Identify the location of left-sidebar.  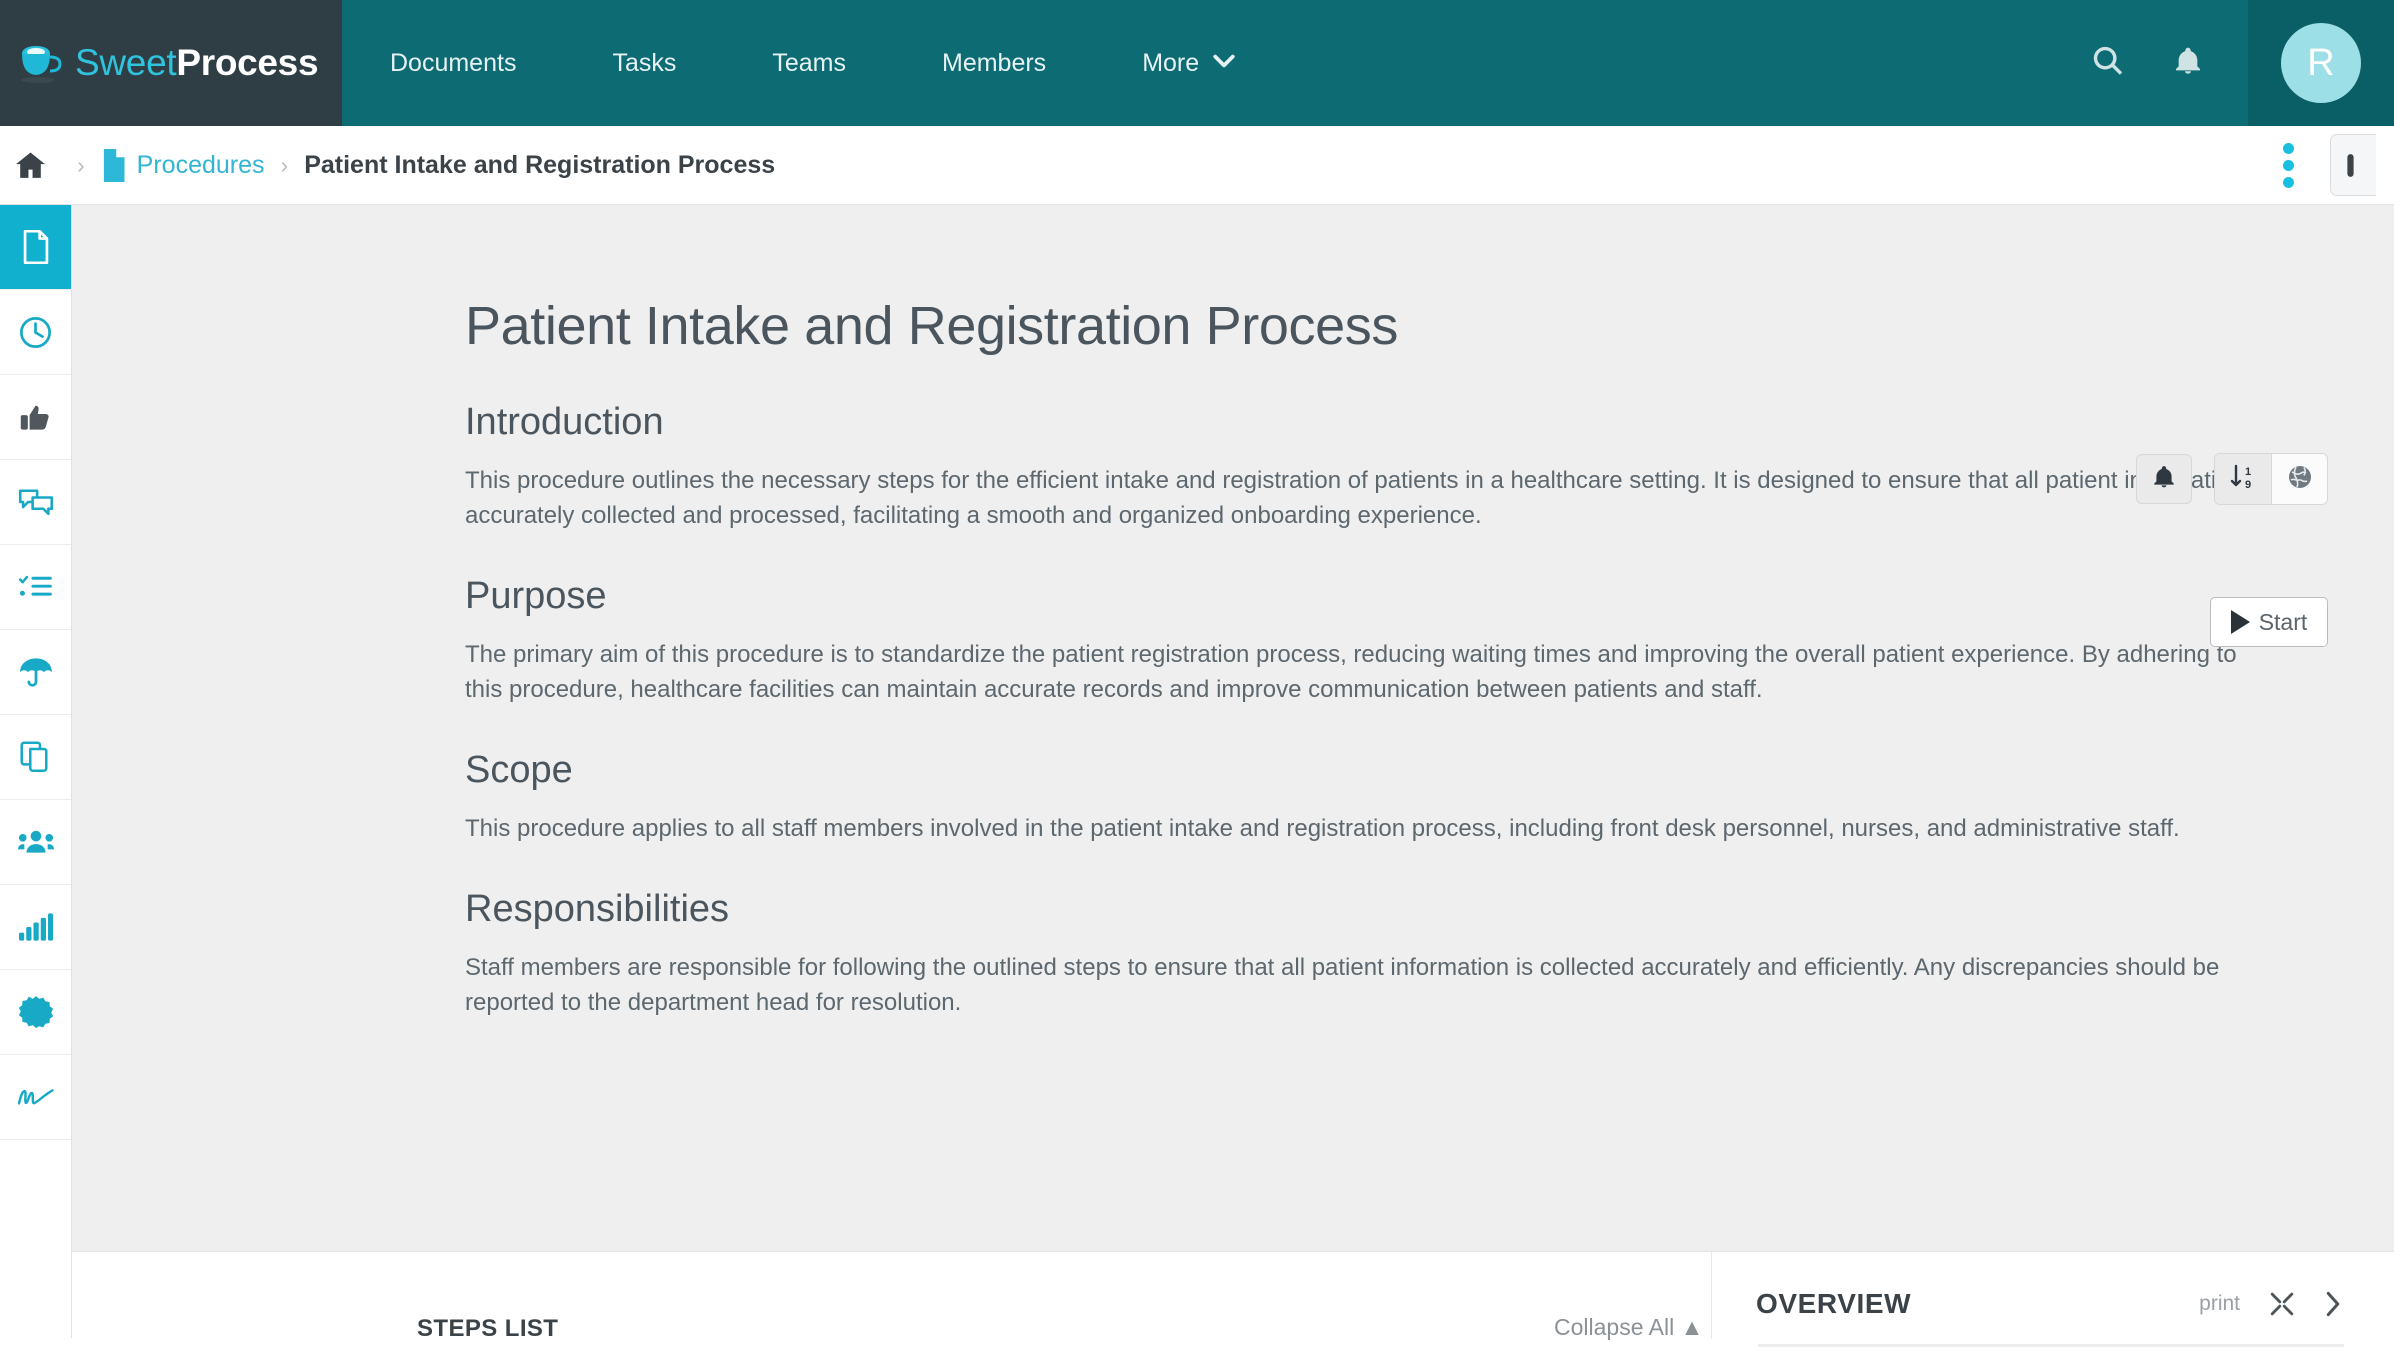
(36, 771).